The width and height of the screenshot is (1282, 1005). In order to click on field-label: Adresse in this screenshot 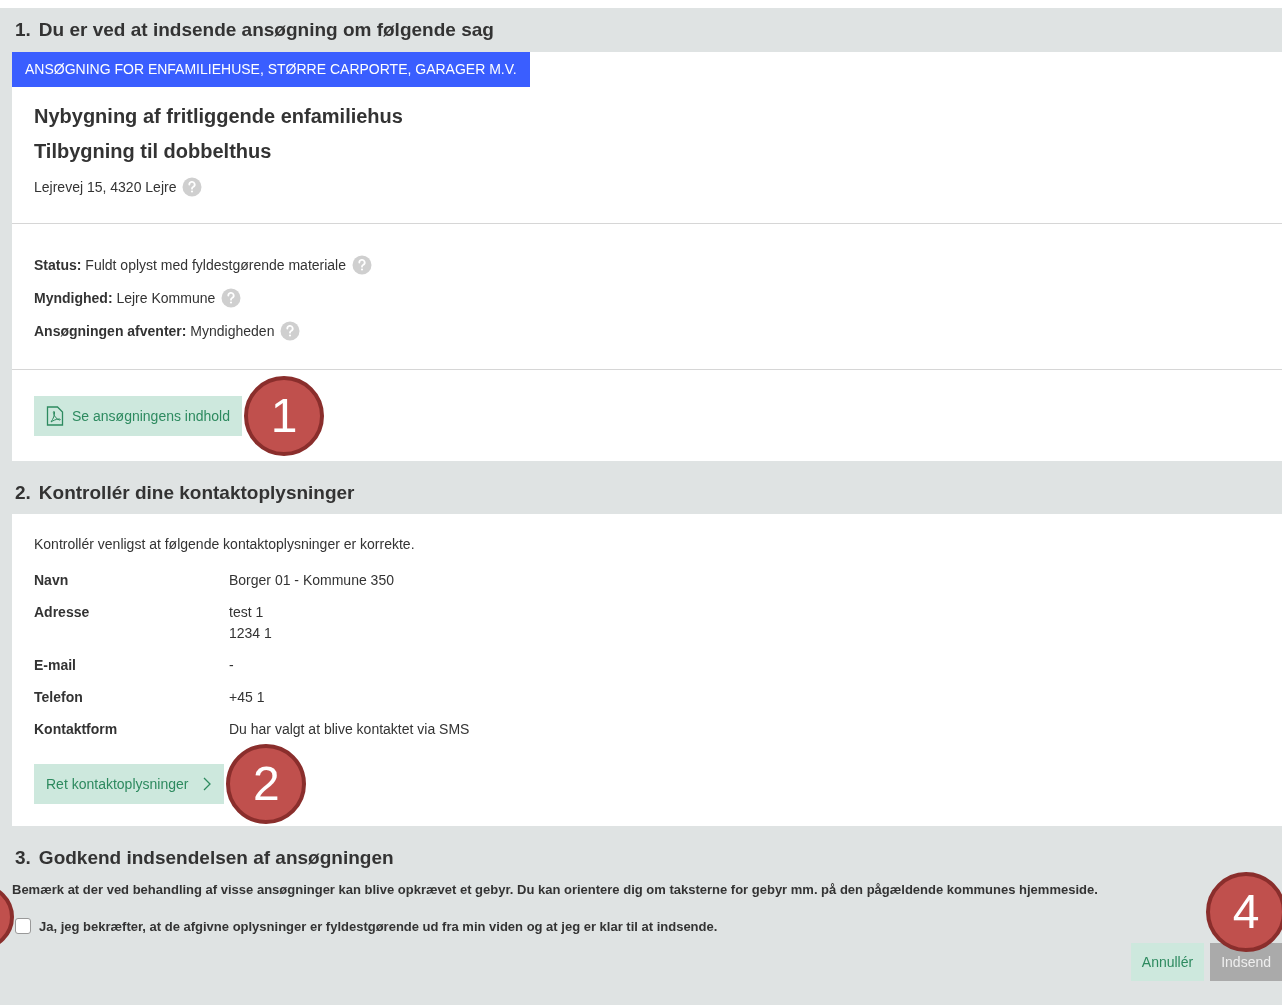, I will do `click(62, 612)`.